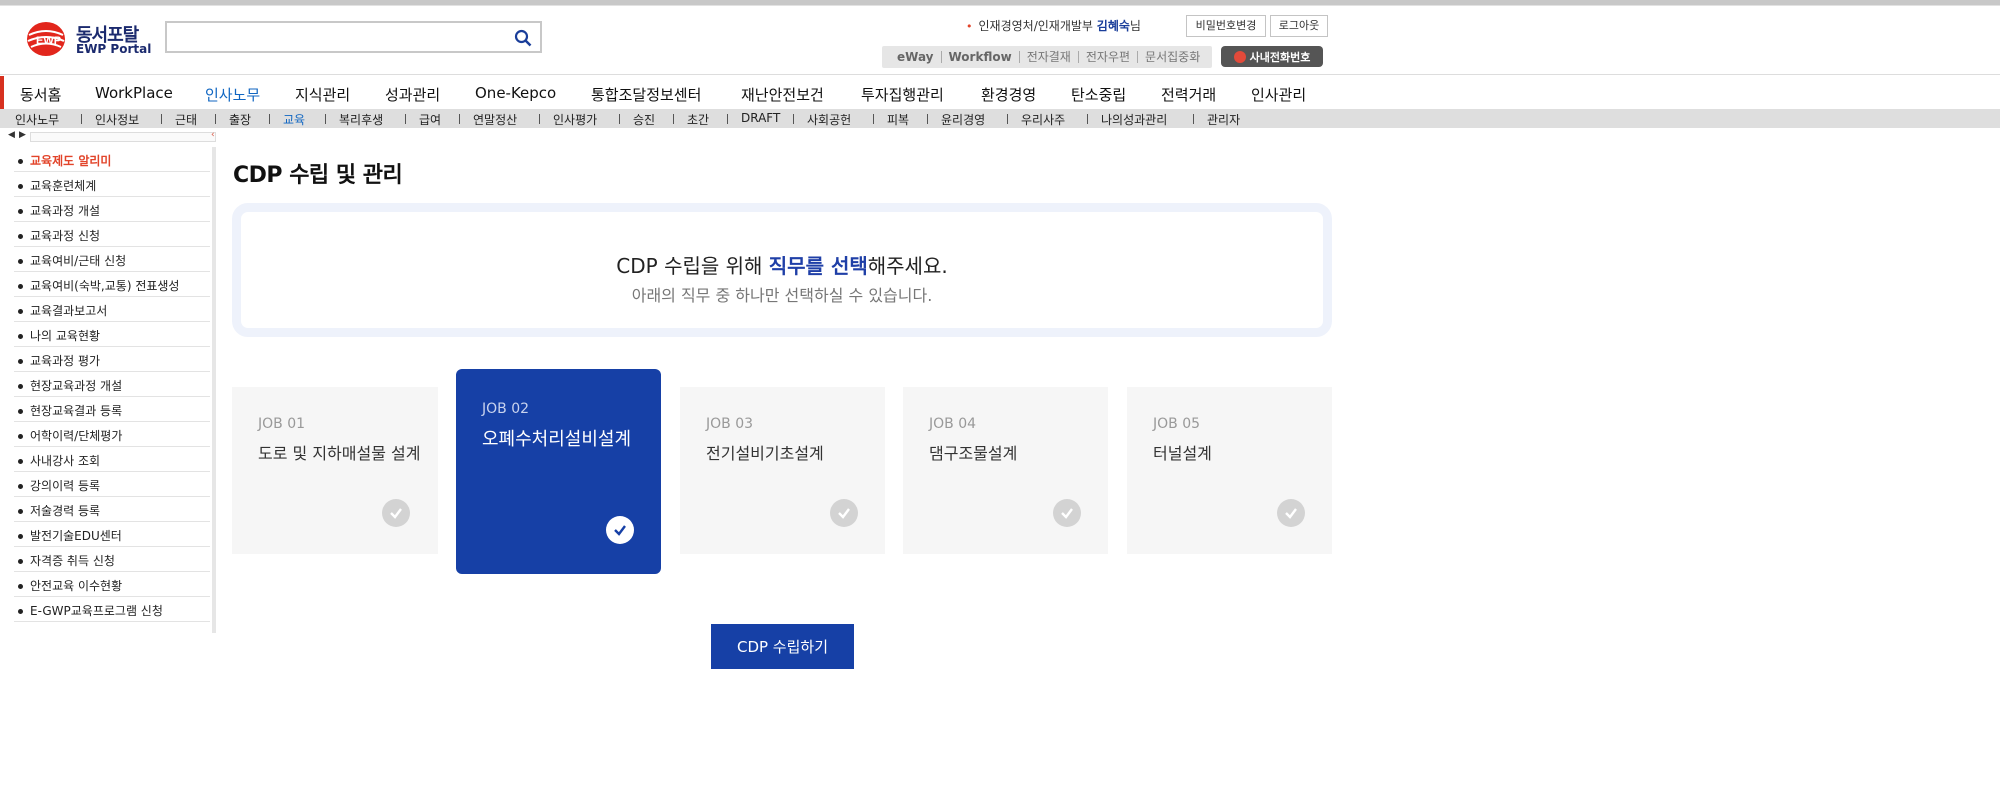 The height and width of the screenshot is (788, 2000). I want to click on job-card-02: JOB 02 오폐수처리설비설계, so click(558, 471).